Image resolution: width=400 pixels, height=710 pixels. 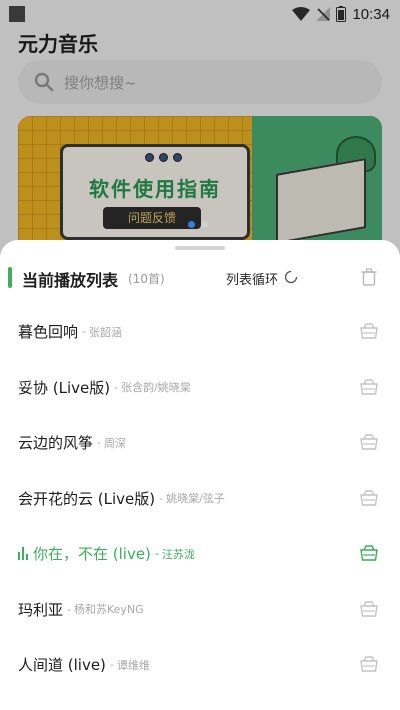 I want to click on banner-indicator, so click(x=198, y=224).